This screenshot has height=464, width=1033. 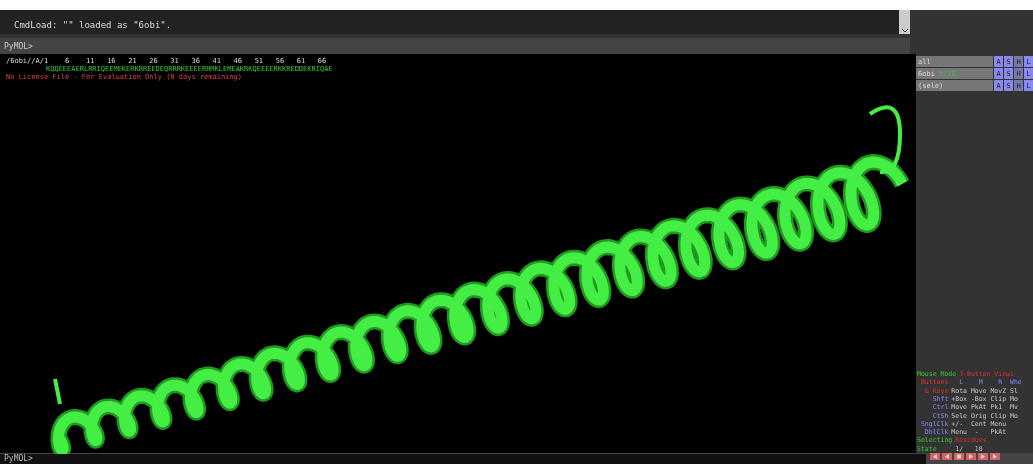 What do you see at coordinates (93, 25) in the screenshot?
I see `output-line: CmdLoad: "" loaded as "6obi".` at bounding box center [93, 25].